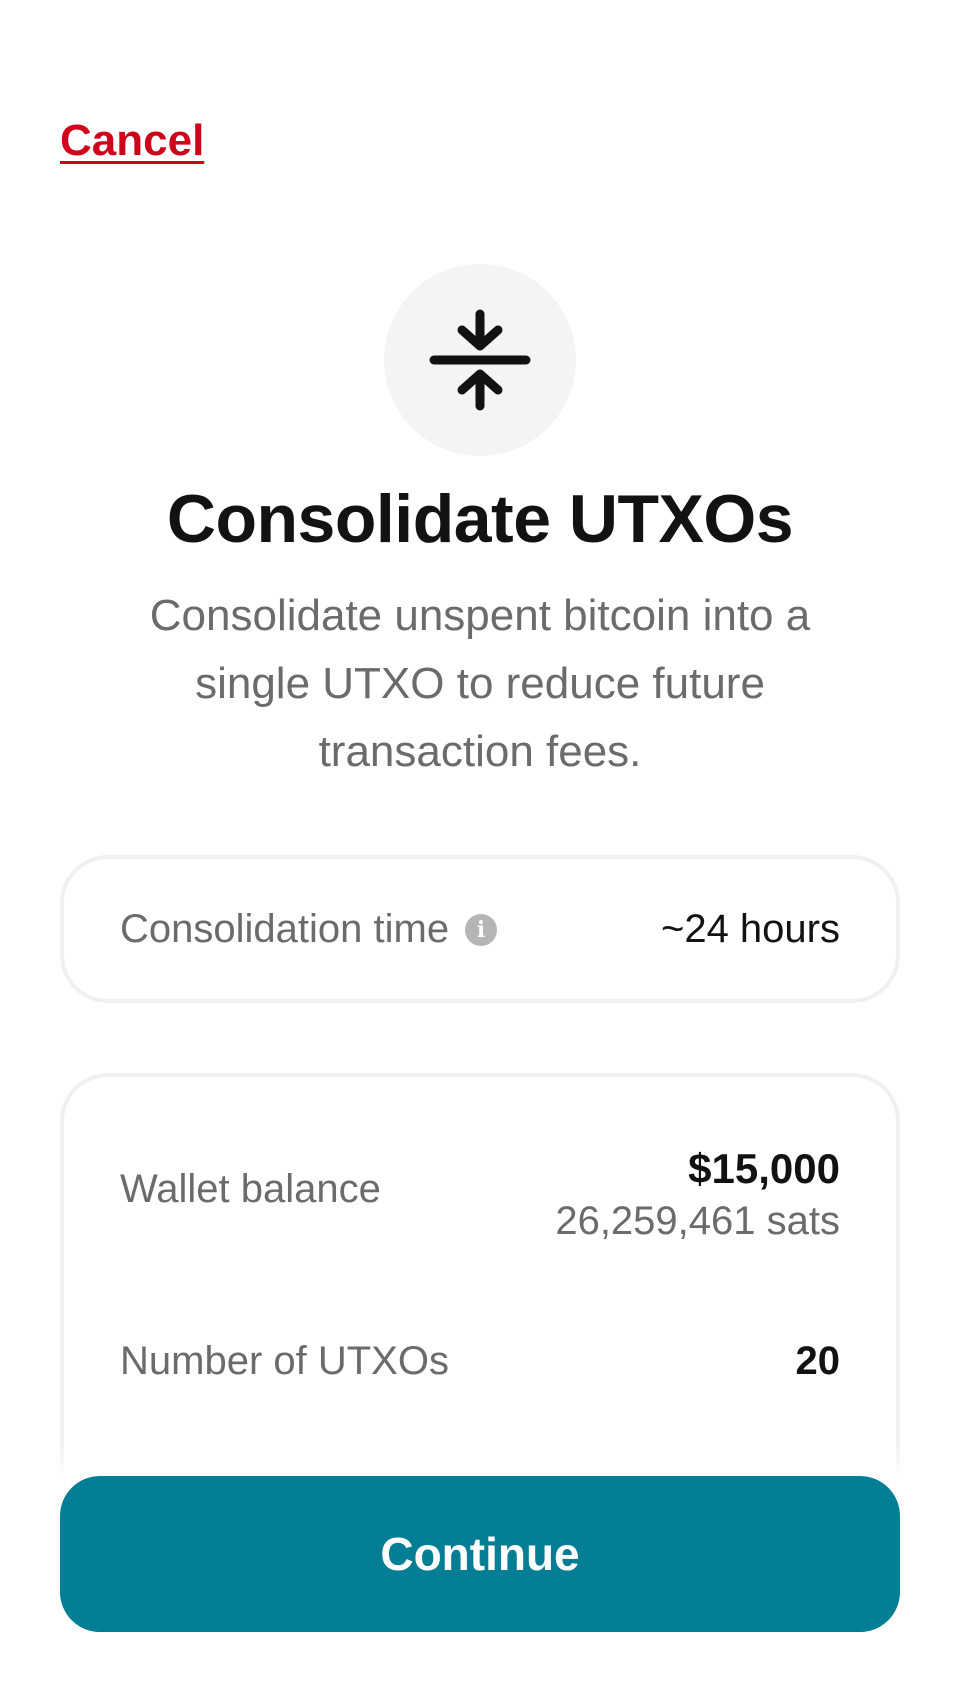 Image resolution: width=960 pixels, height=1704 pixels. What do you see at coordinates (250, 1189) in the screenshot?
I see `wallet-balance-label: Wallet balance` at bounding box center [250, 1189].